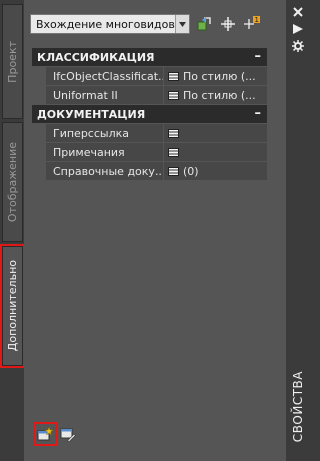 The height and width of the screenshot is (461, 320). What do you see at coordinates (104, 133) in the screenshot?
I see `property-name: Гиперссылка` at bounding box center [104, 133].